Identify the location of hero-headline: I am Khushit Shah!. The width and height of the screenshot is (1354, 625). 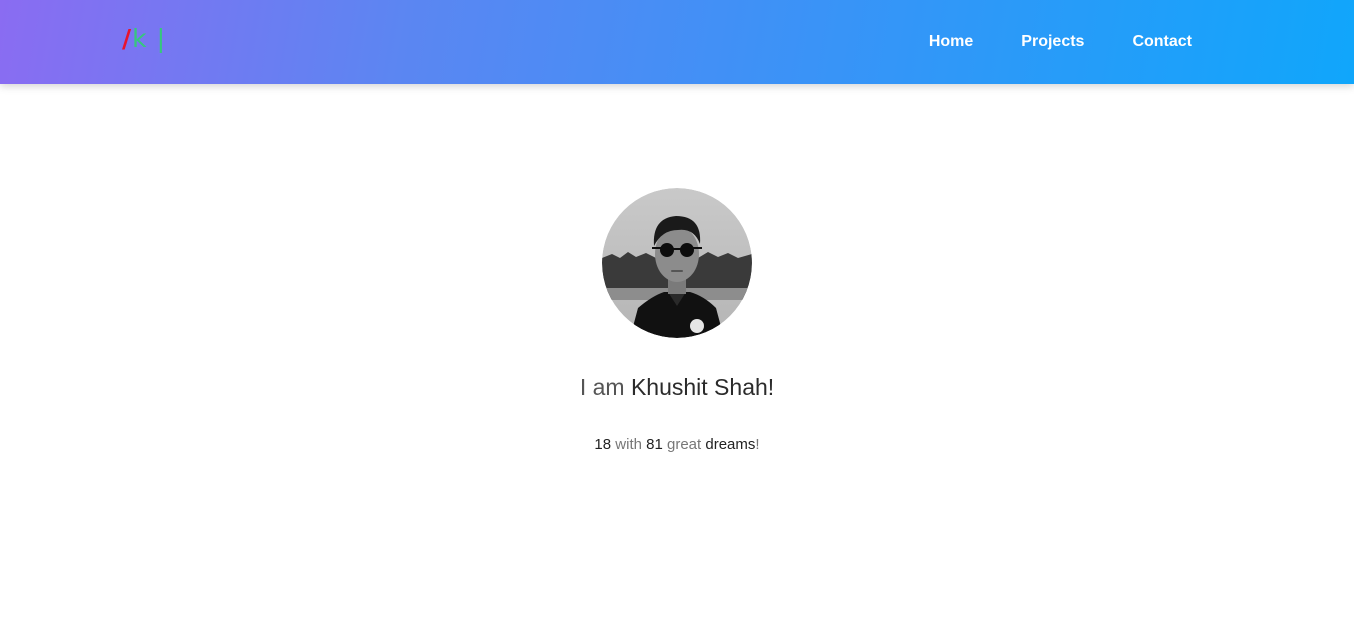
(677, 387).